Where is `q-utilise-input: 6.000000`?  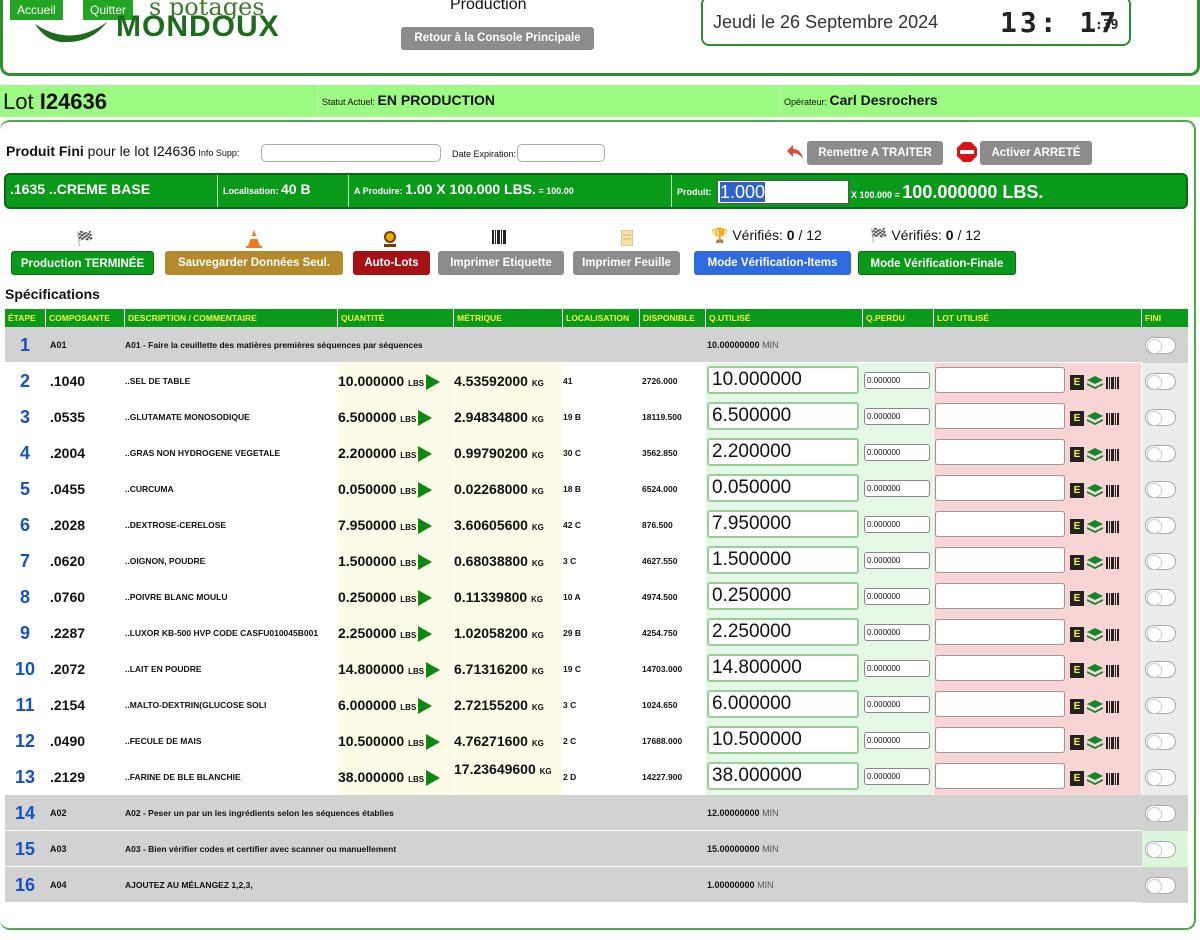 q-utilise-input: 6.000000 is located at coordinates (783, 704).